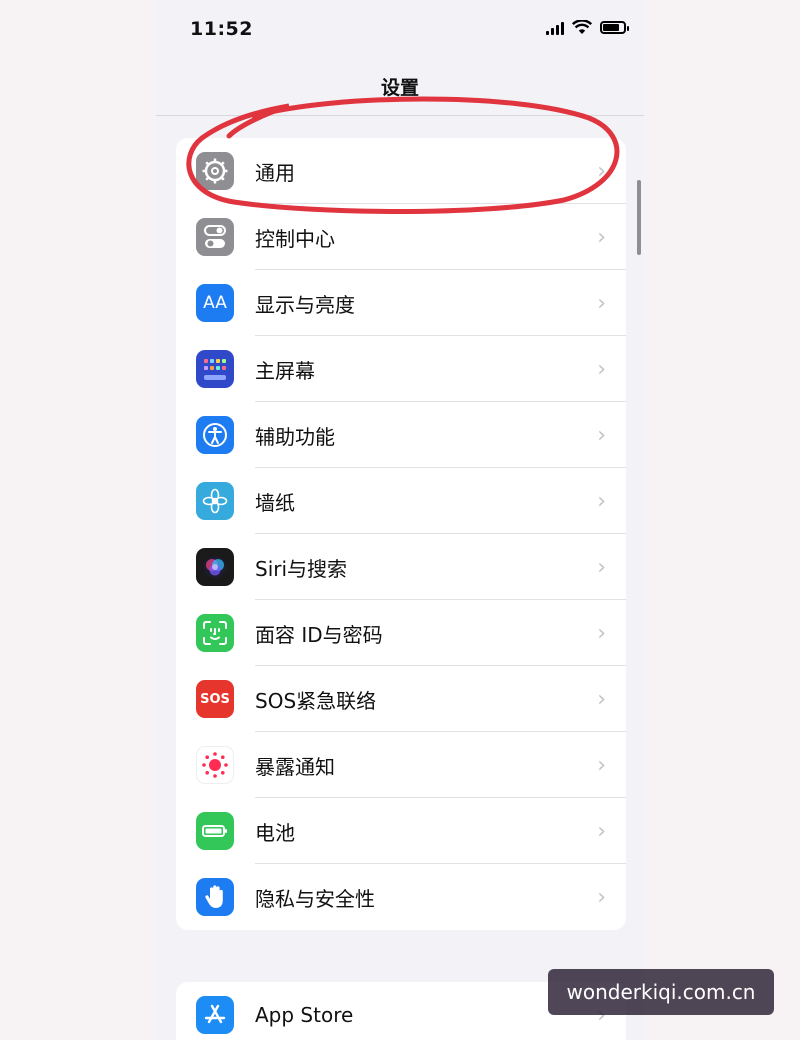  What do you see at coordinates (215, 633) in the screenshot?
I see `face-id-icon` at bounding box center [215, 633].